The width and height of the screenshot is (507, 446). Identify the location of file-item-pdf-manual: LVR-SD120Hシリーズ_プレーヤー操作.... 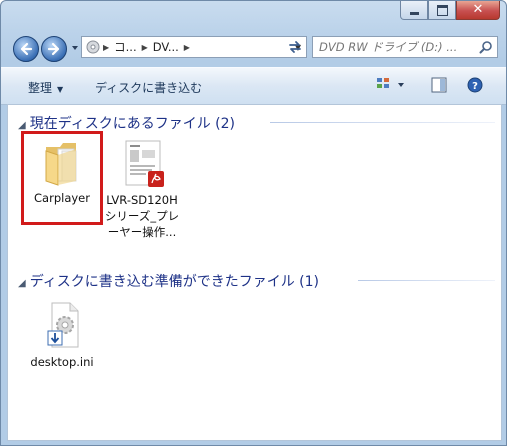
(142, 189).